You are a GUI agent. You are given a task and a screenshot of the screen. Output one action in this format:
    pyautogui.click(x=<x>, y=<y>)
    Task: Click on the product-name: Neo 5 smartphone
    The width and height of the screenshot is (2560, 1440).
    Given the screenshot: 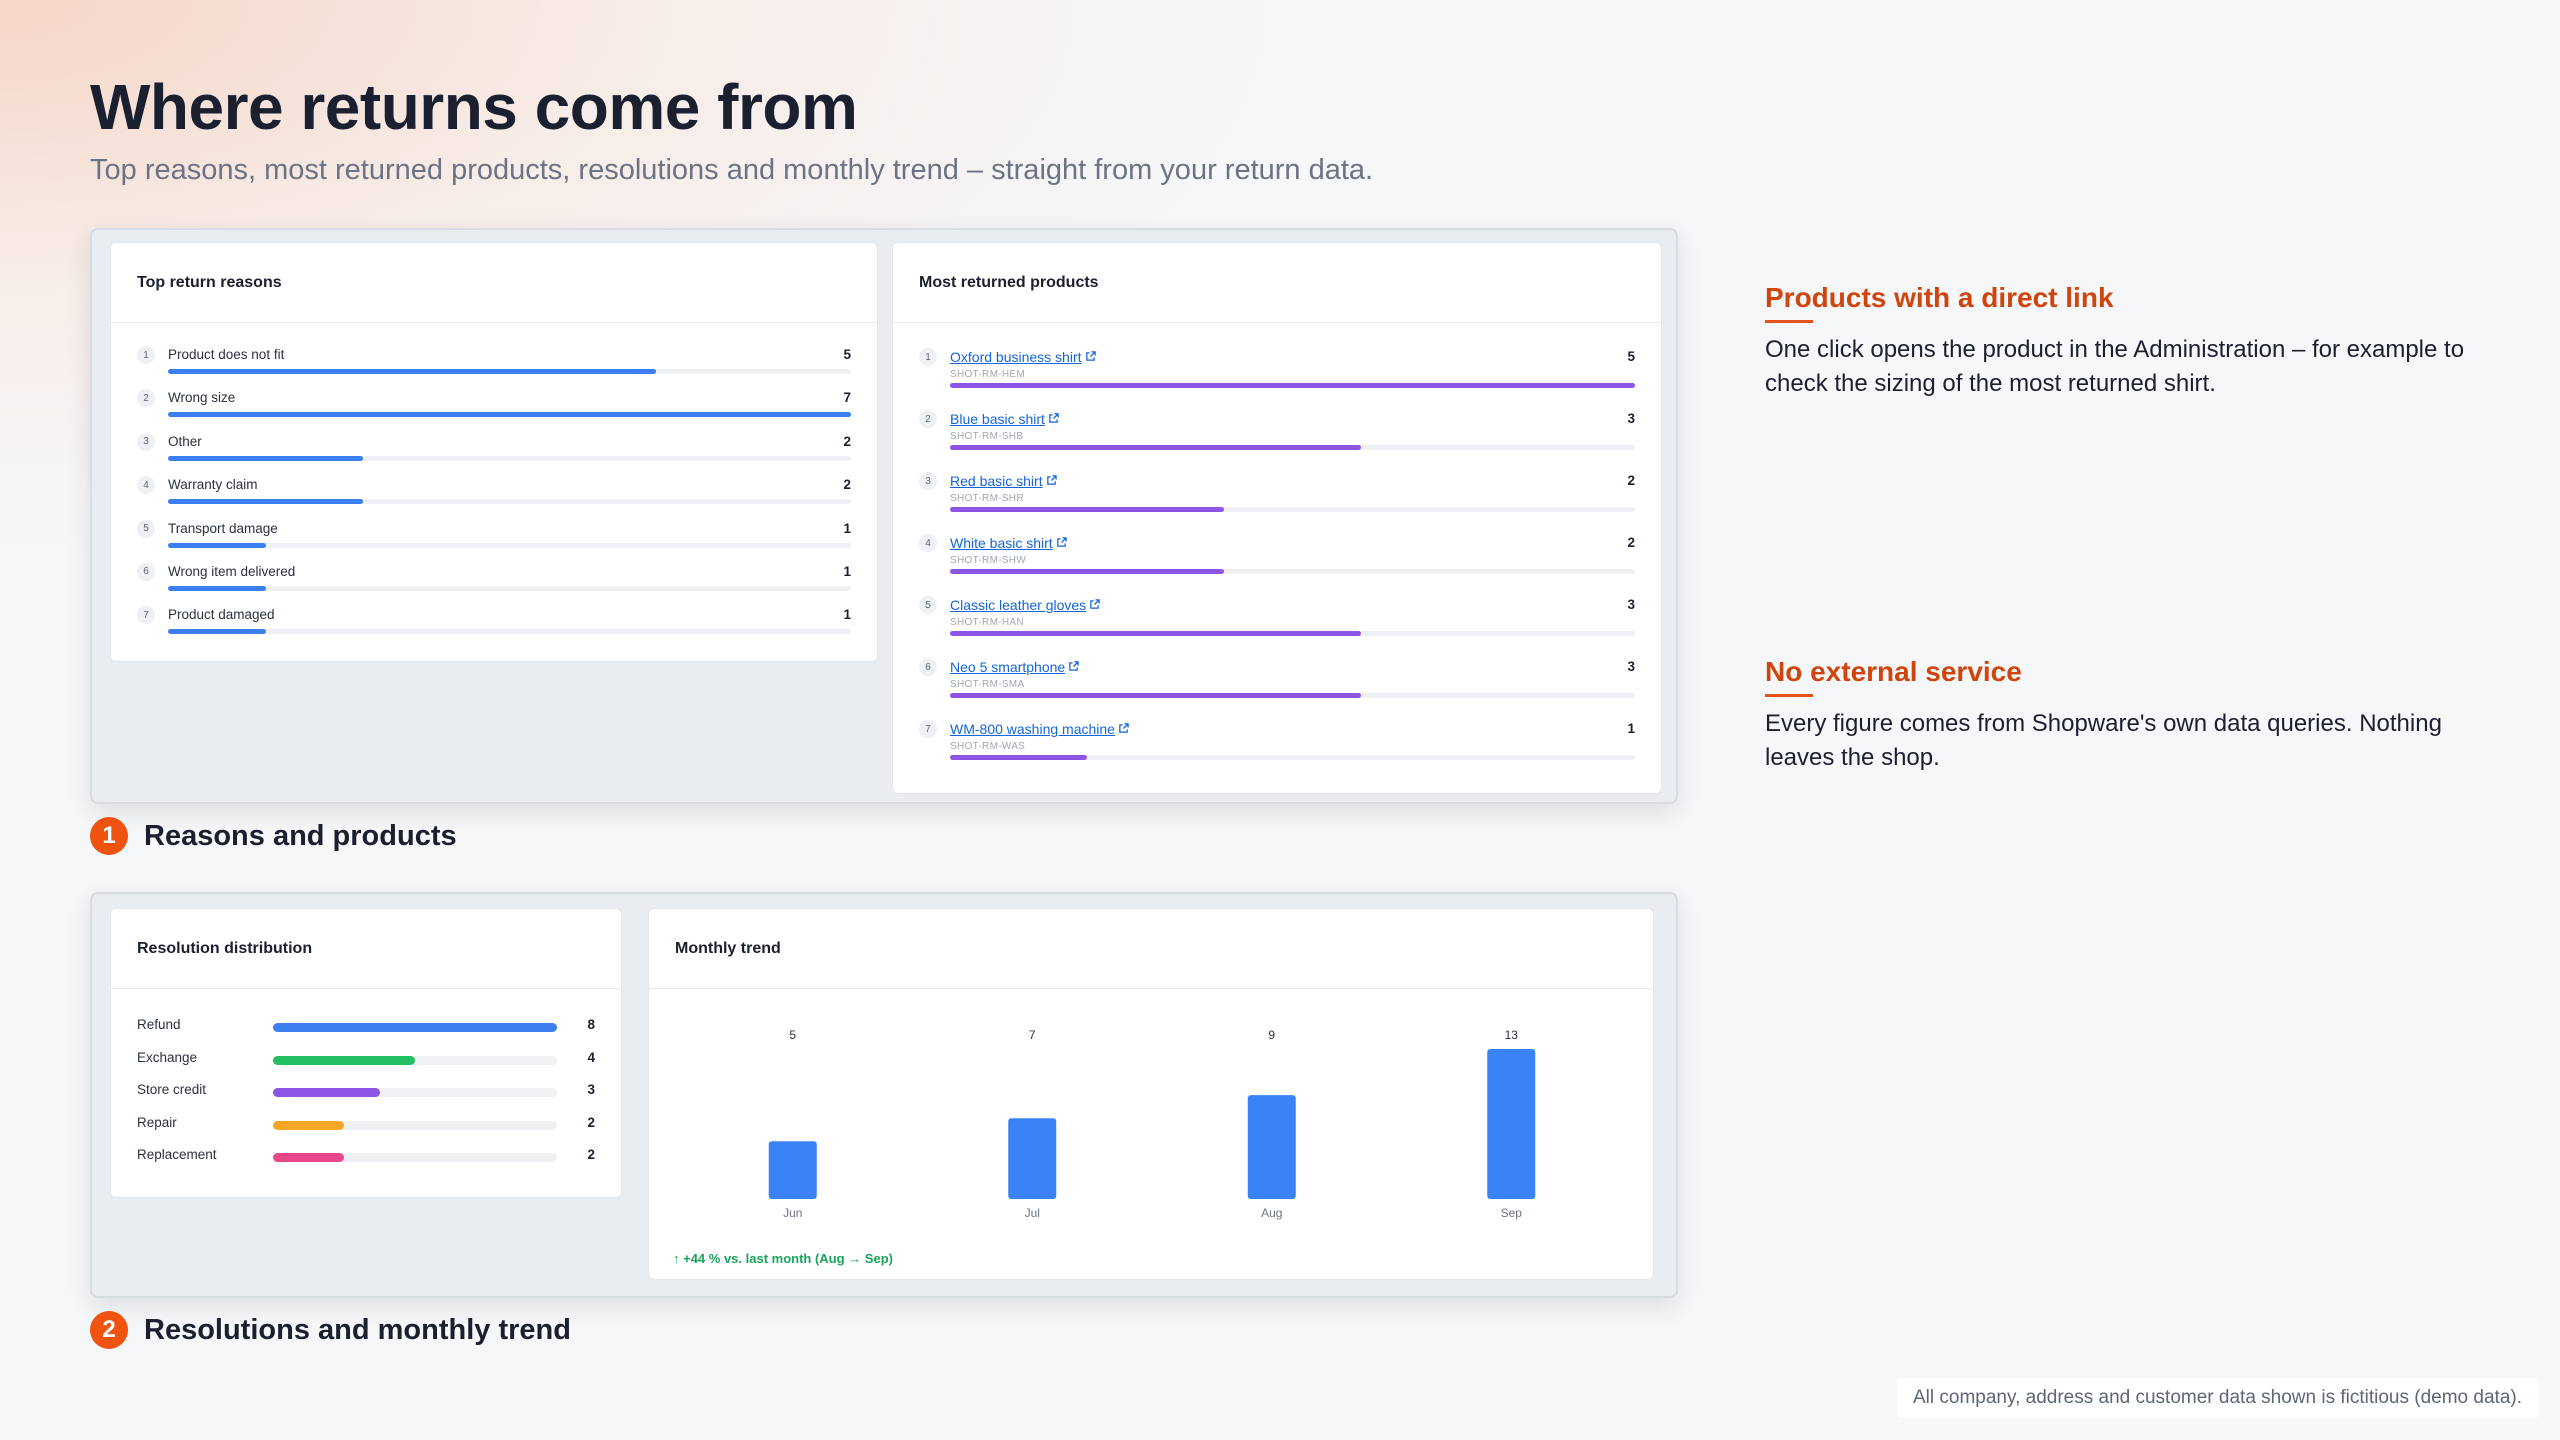 What is the action you would take?
    pyautogui.click(x=1008, y=667)
    